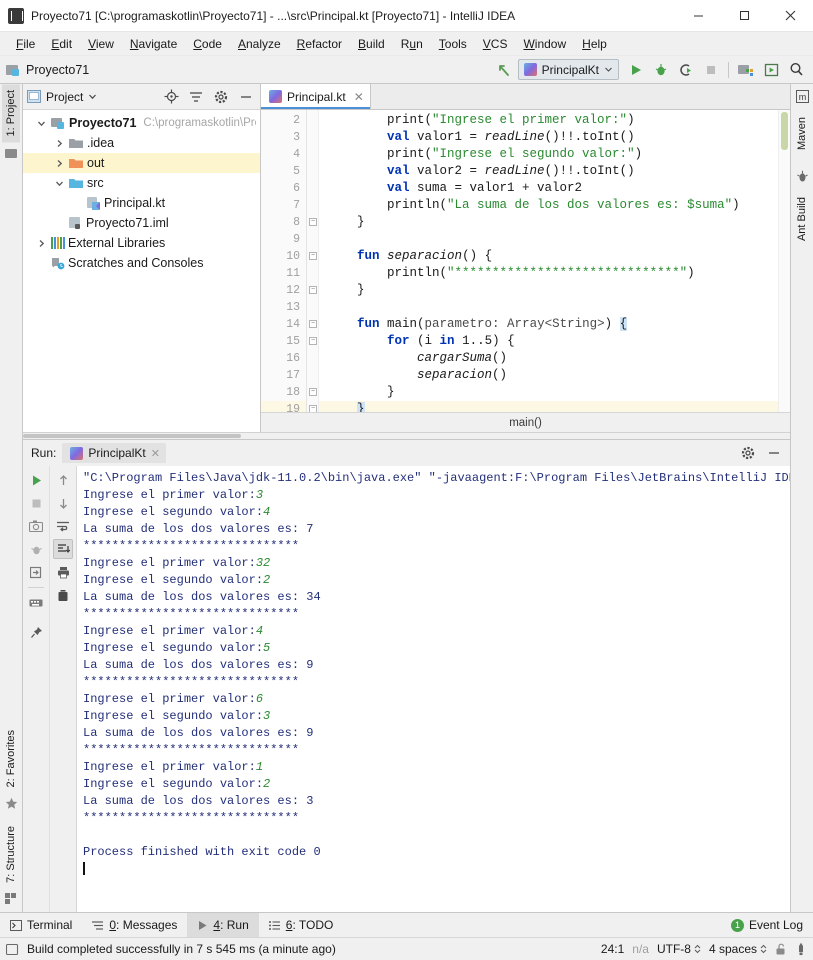  Describe the element at coordinates (412, 44) in the screenshot. I see `menu-run: Run` at that location.